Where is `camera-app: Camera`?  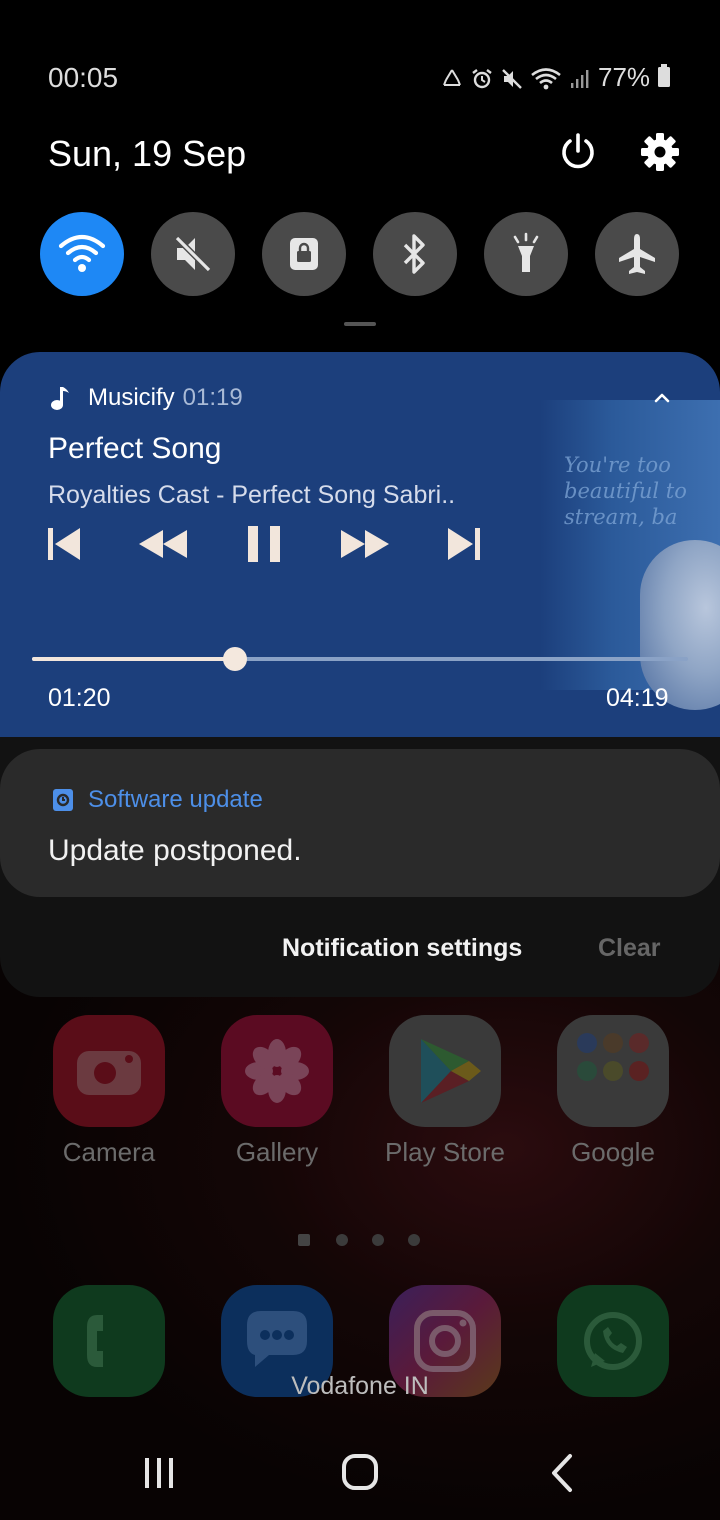
camera-app: Camera is located at coordinates (109, 1091).